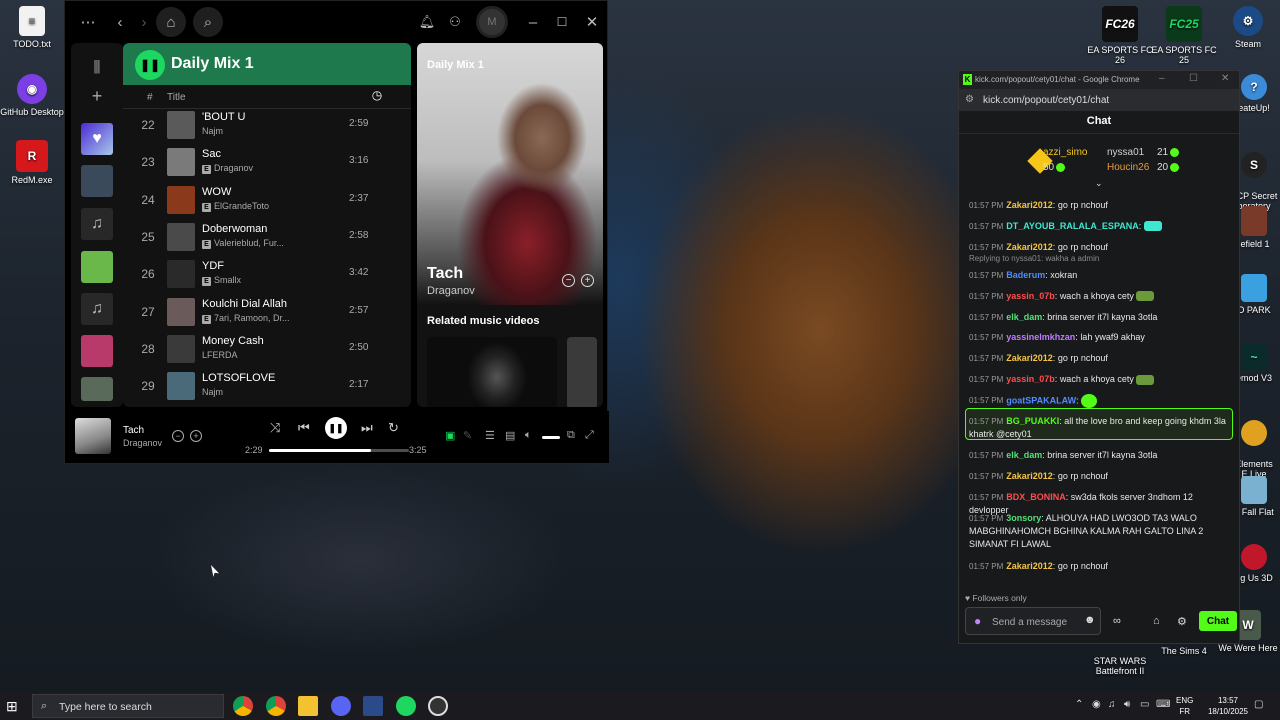  Describe the element at coordinates (1100, 296) in the screenshot. I see `chat-message: 01:57 PM yassin_07b: wach a khoya cety` at that location.